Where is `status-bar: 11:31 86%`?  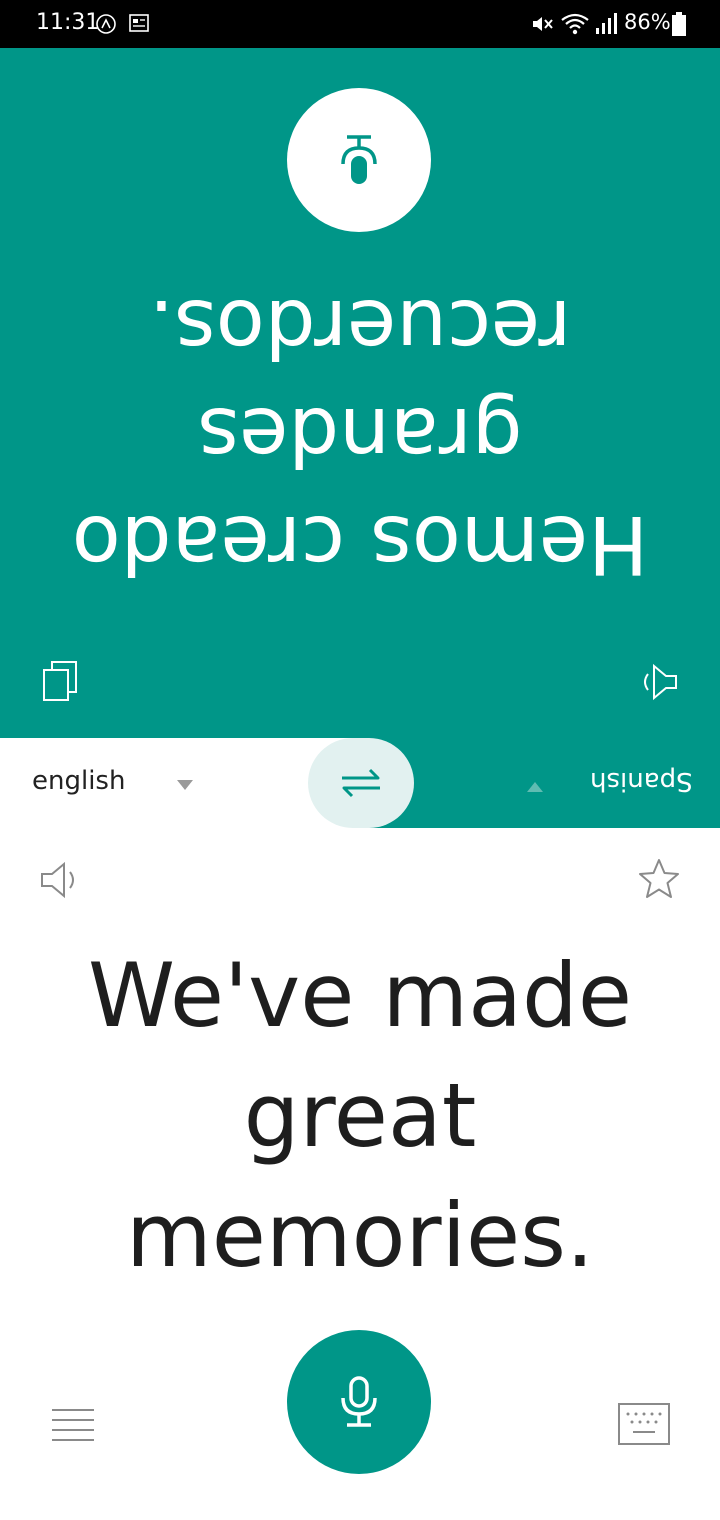 status-bar: 11:31 86% is located at coordinates (360, 24).